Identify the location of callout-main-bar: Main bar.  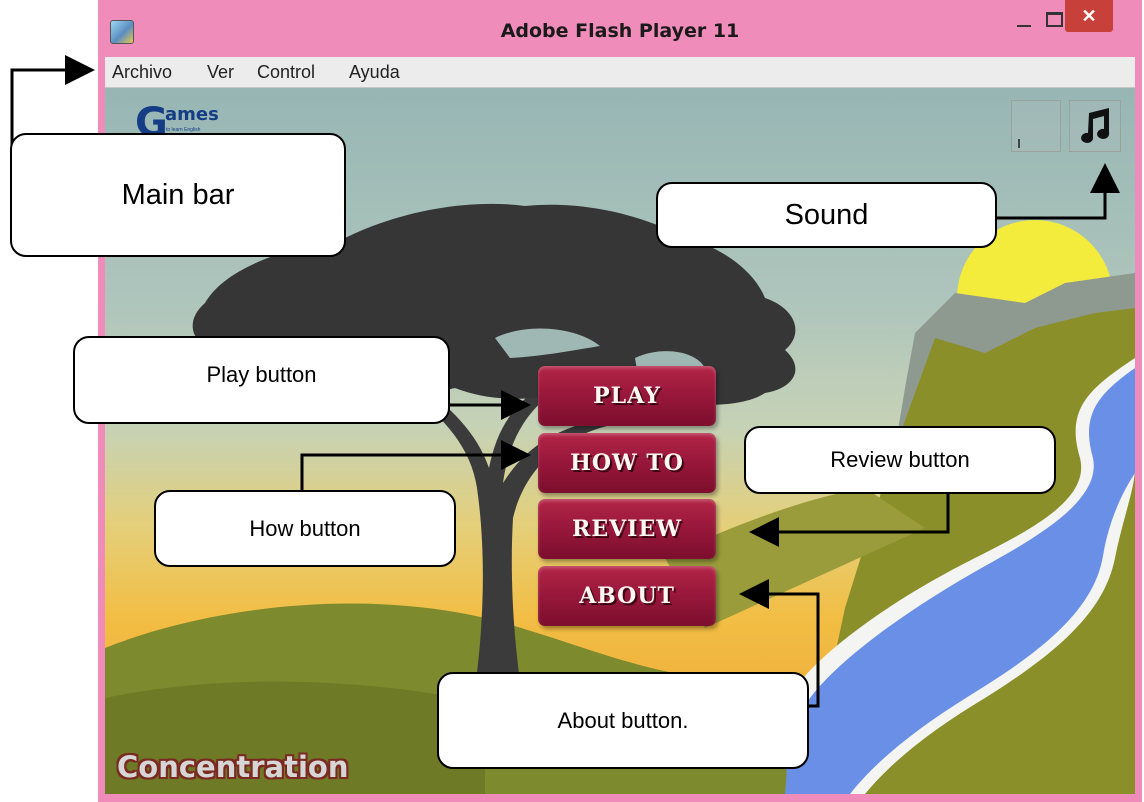
(178, 195).